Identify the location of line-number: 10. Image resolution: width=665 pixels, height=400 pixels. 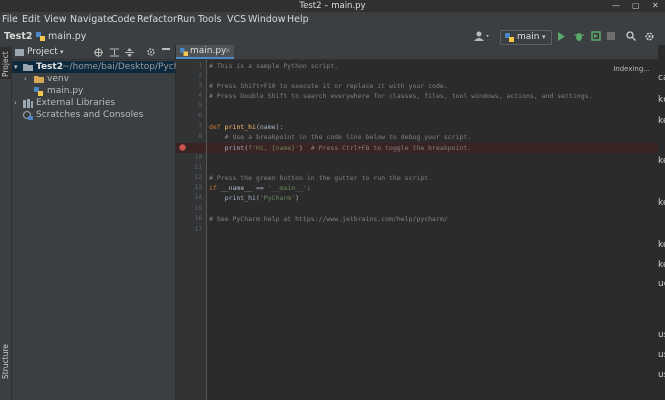
(198, 157).